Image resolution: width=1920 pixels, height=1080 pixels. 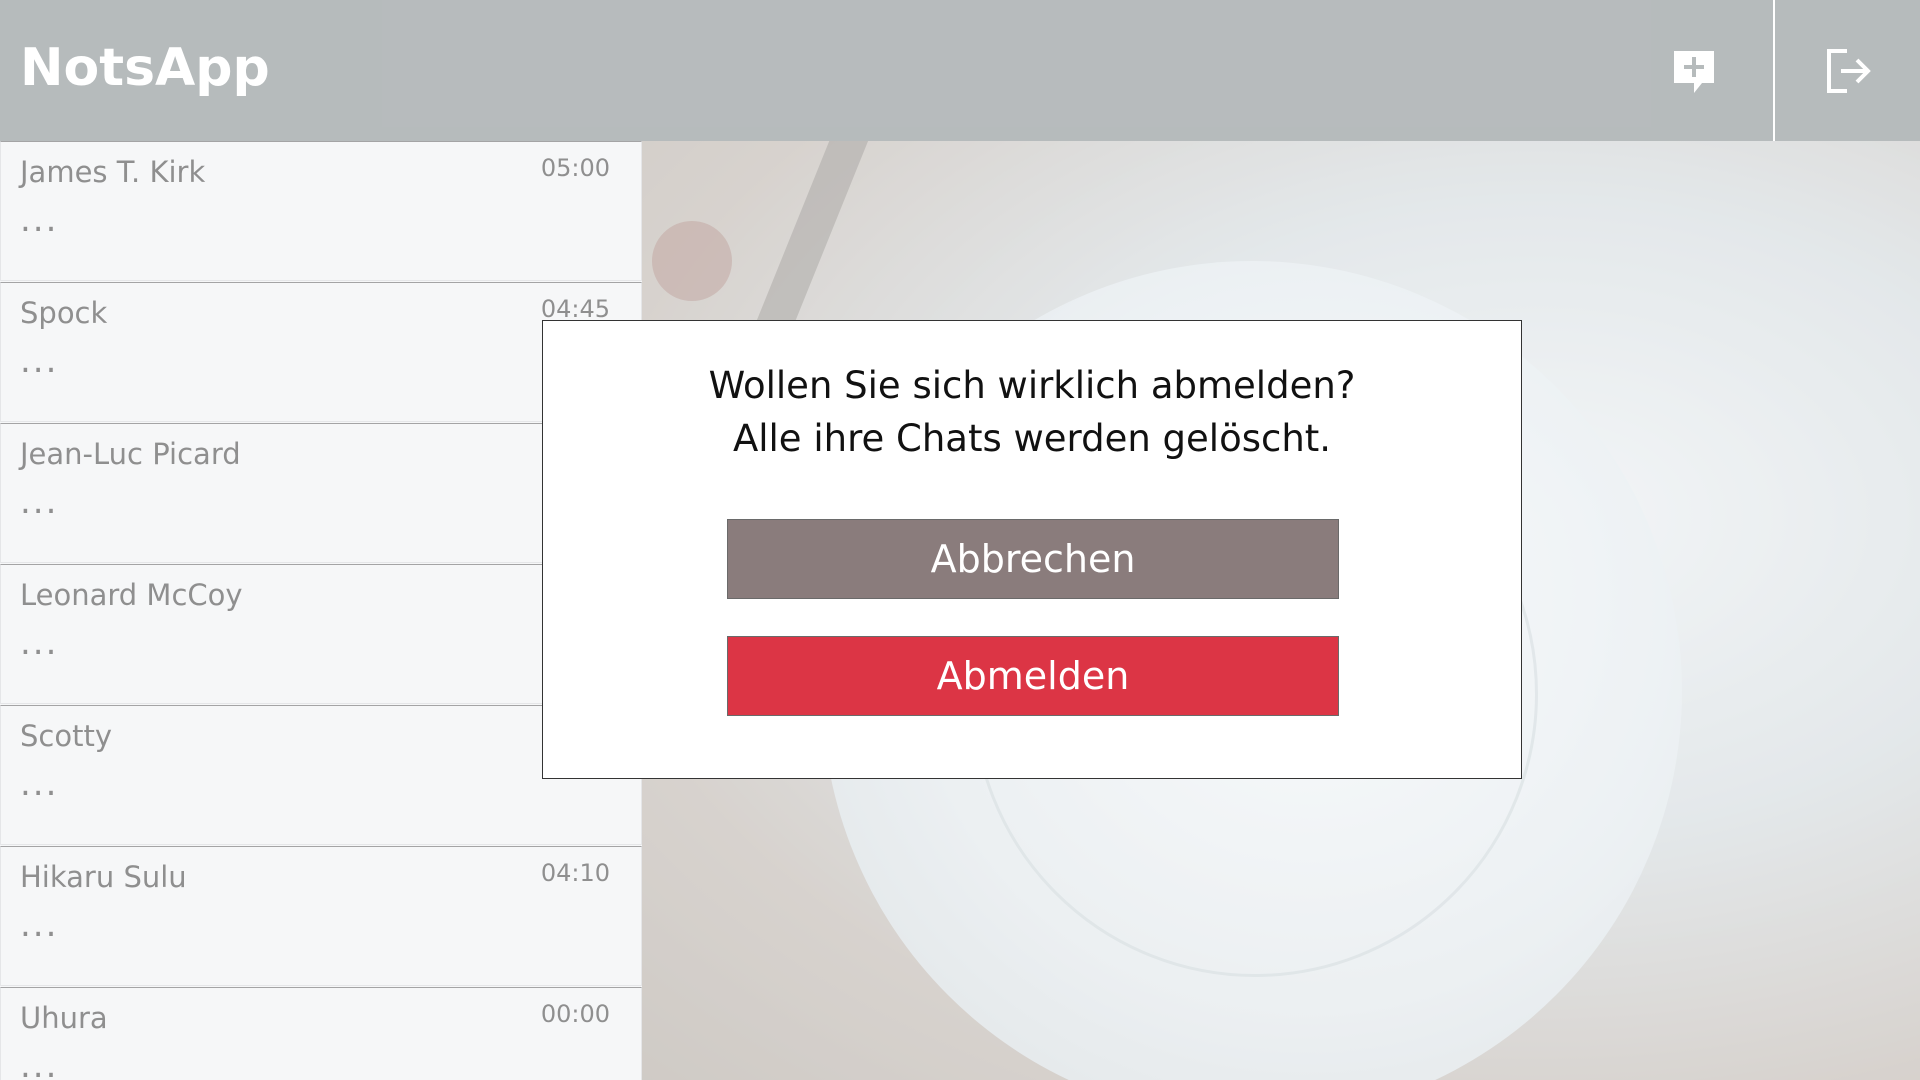 I want to click on confirm-logout-button: Abmelden, so click(x=1033, y=676).